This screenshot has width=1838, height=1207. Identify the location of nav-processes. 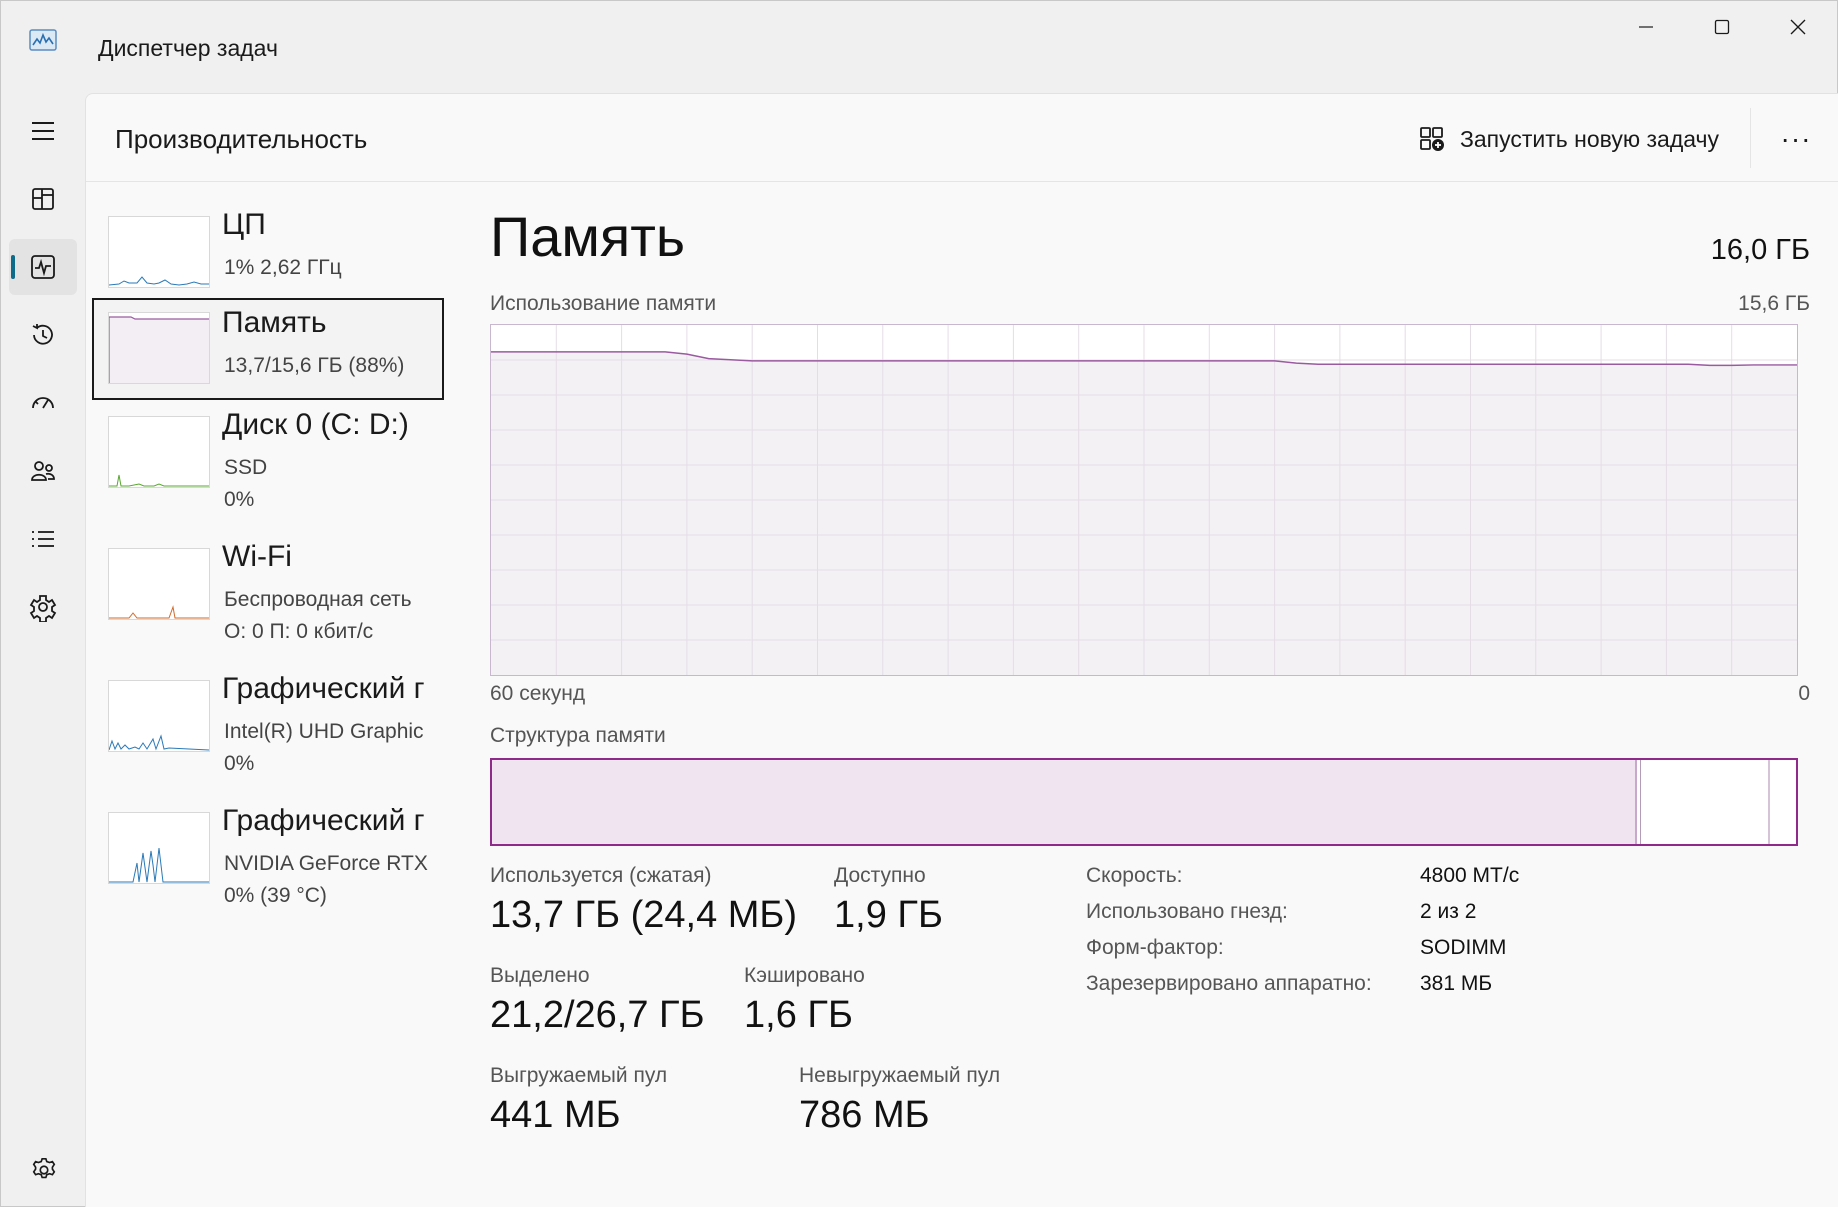
(43, 199).